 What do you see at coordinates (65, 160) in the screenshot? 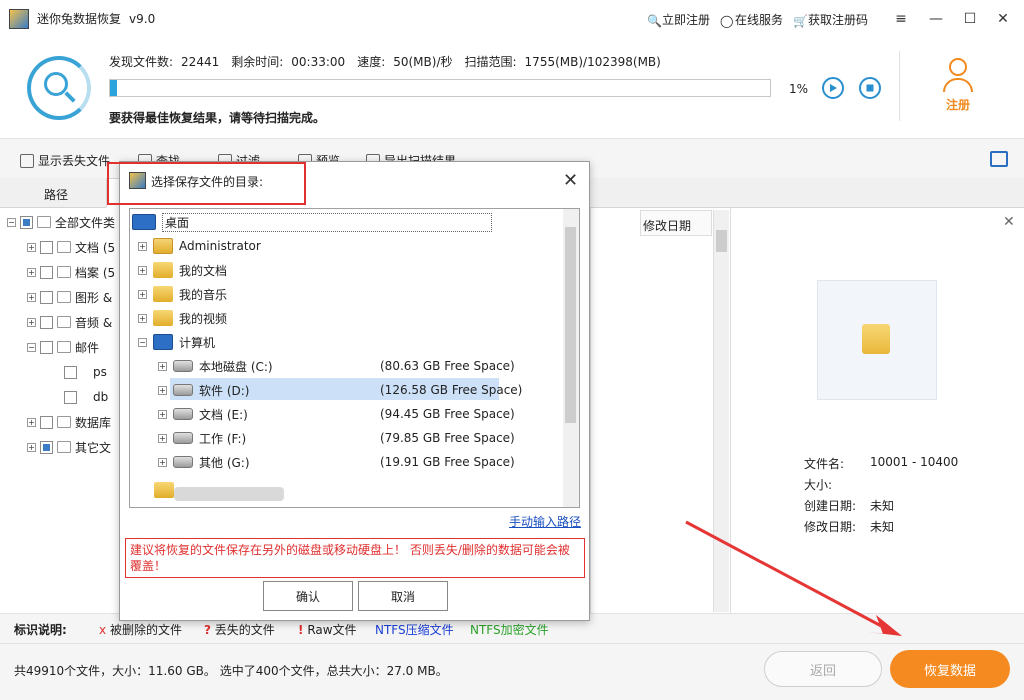
I see `show-lost-files-button: 显示丢失文件` at bounding box center [65, 160].